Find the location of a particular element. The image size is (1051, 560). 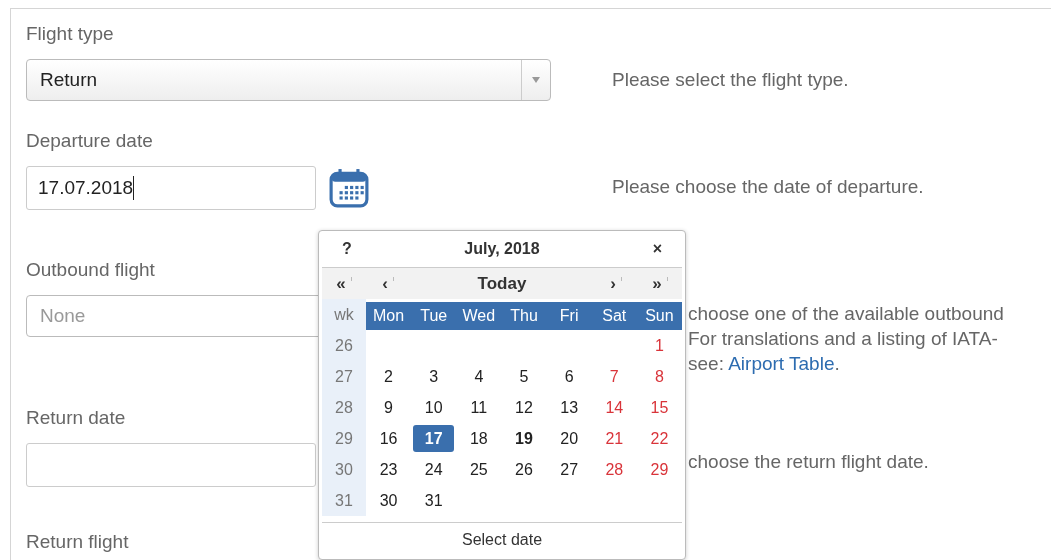

close-button: × is located at coordinates (652, 249).